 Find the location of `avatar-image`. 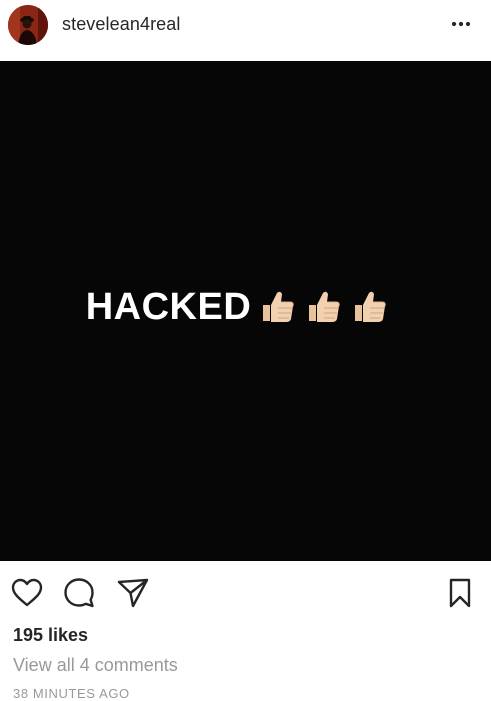

avatar-image is located at coordinates (28, 25).